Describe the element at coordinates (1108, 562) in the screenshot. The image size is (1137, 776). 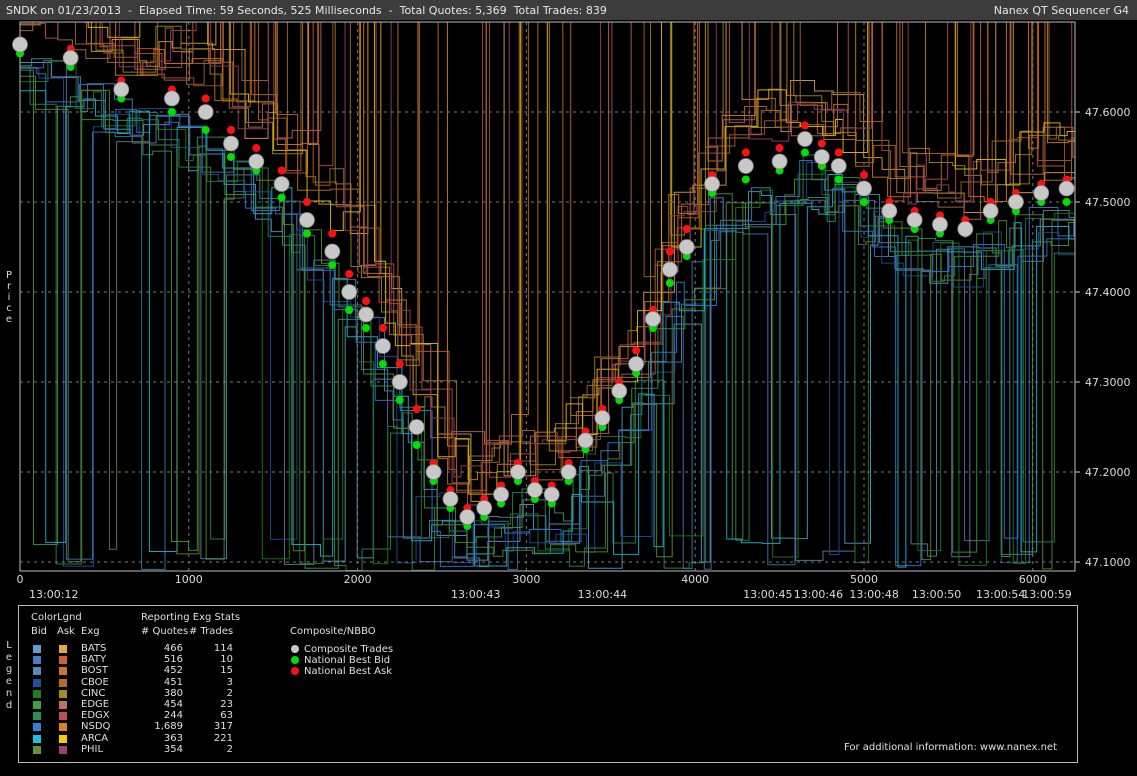
I see `y-tick-label: 47.1000` at that location.